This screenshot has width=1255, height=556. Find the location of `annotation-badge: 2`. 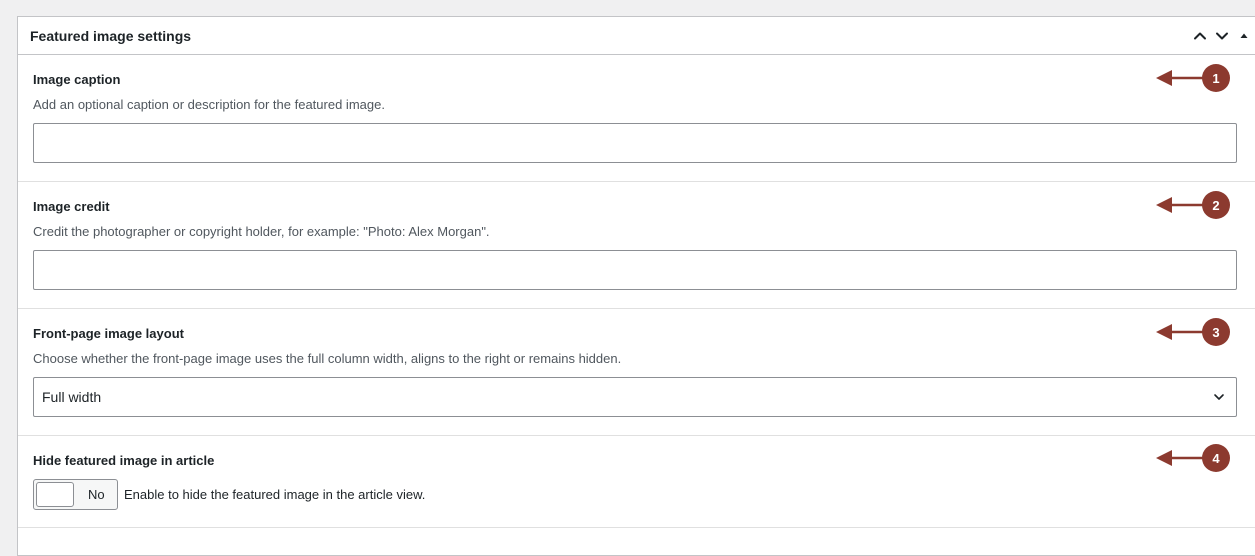

annotation-badge: 2 is located at coordinates (1216, 205).